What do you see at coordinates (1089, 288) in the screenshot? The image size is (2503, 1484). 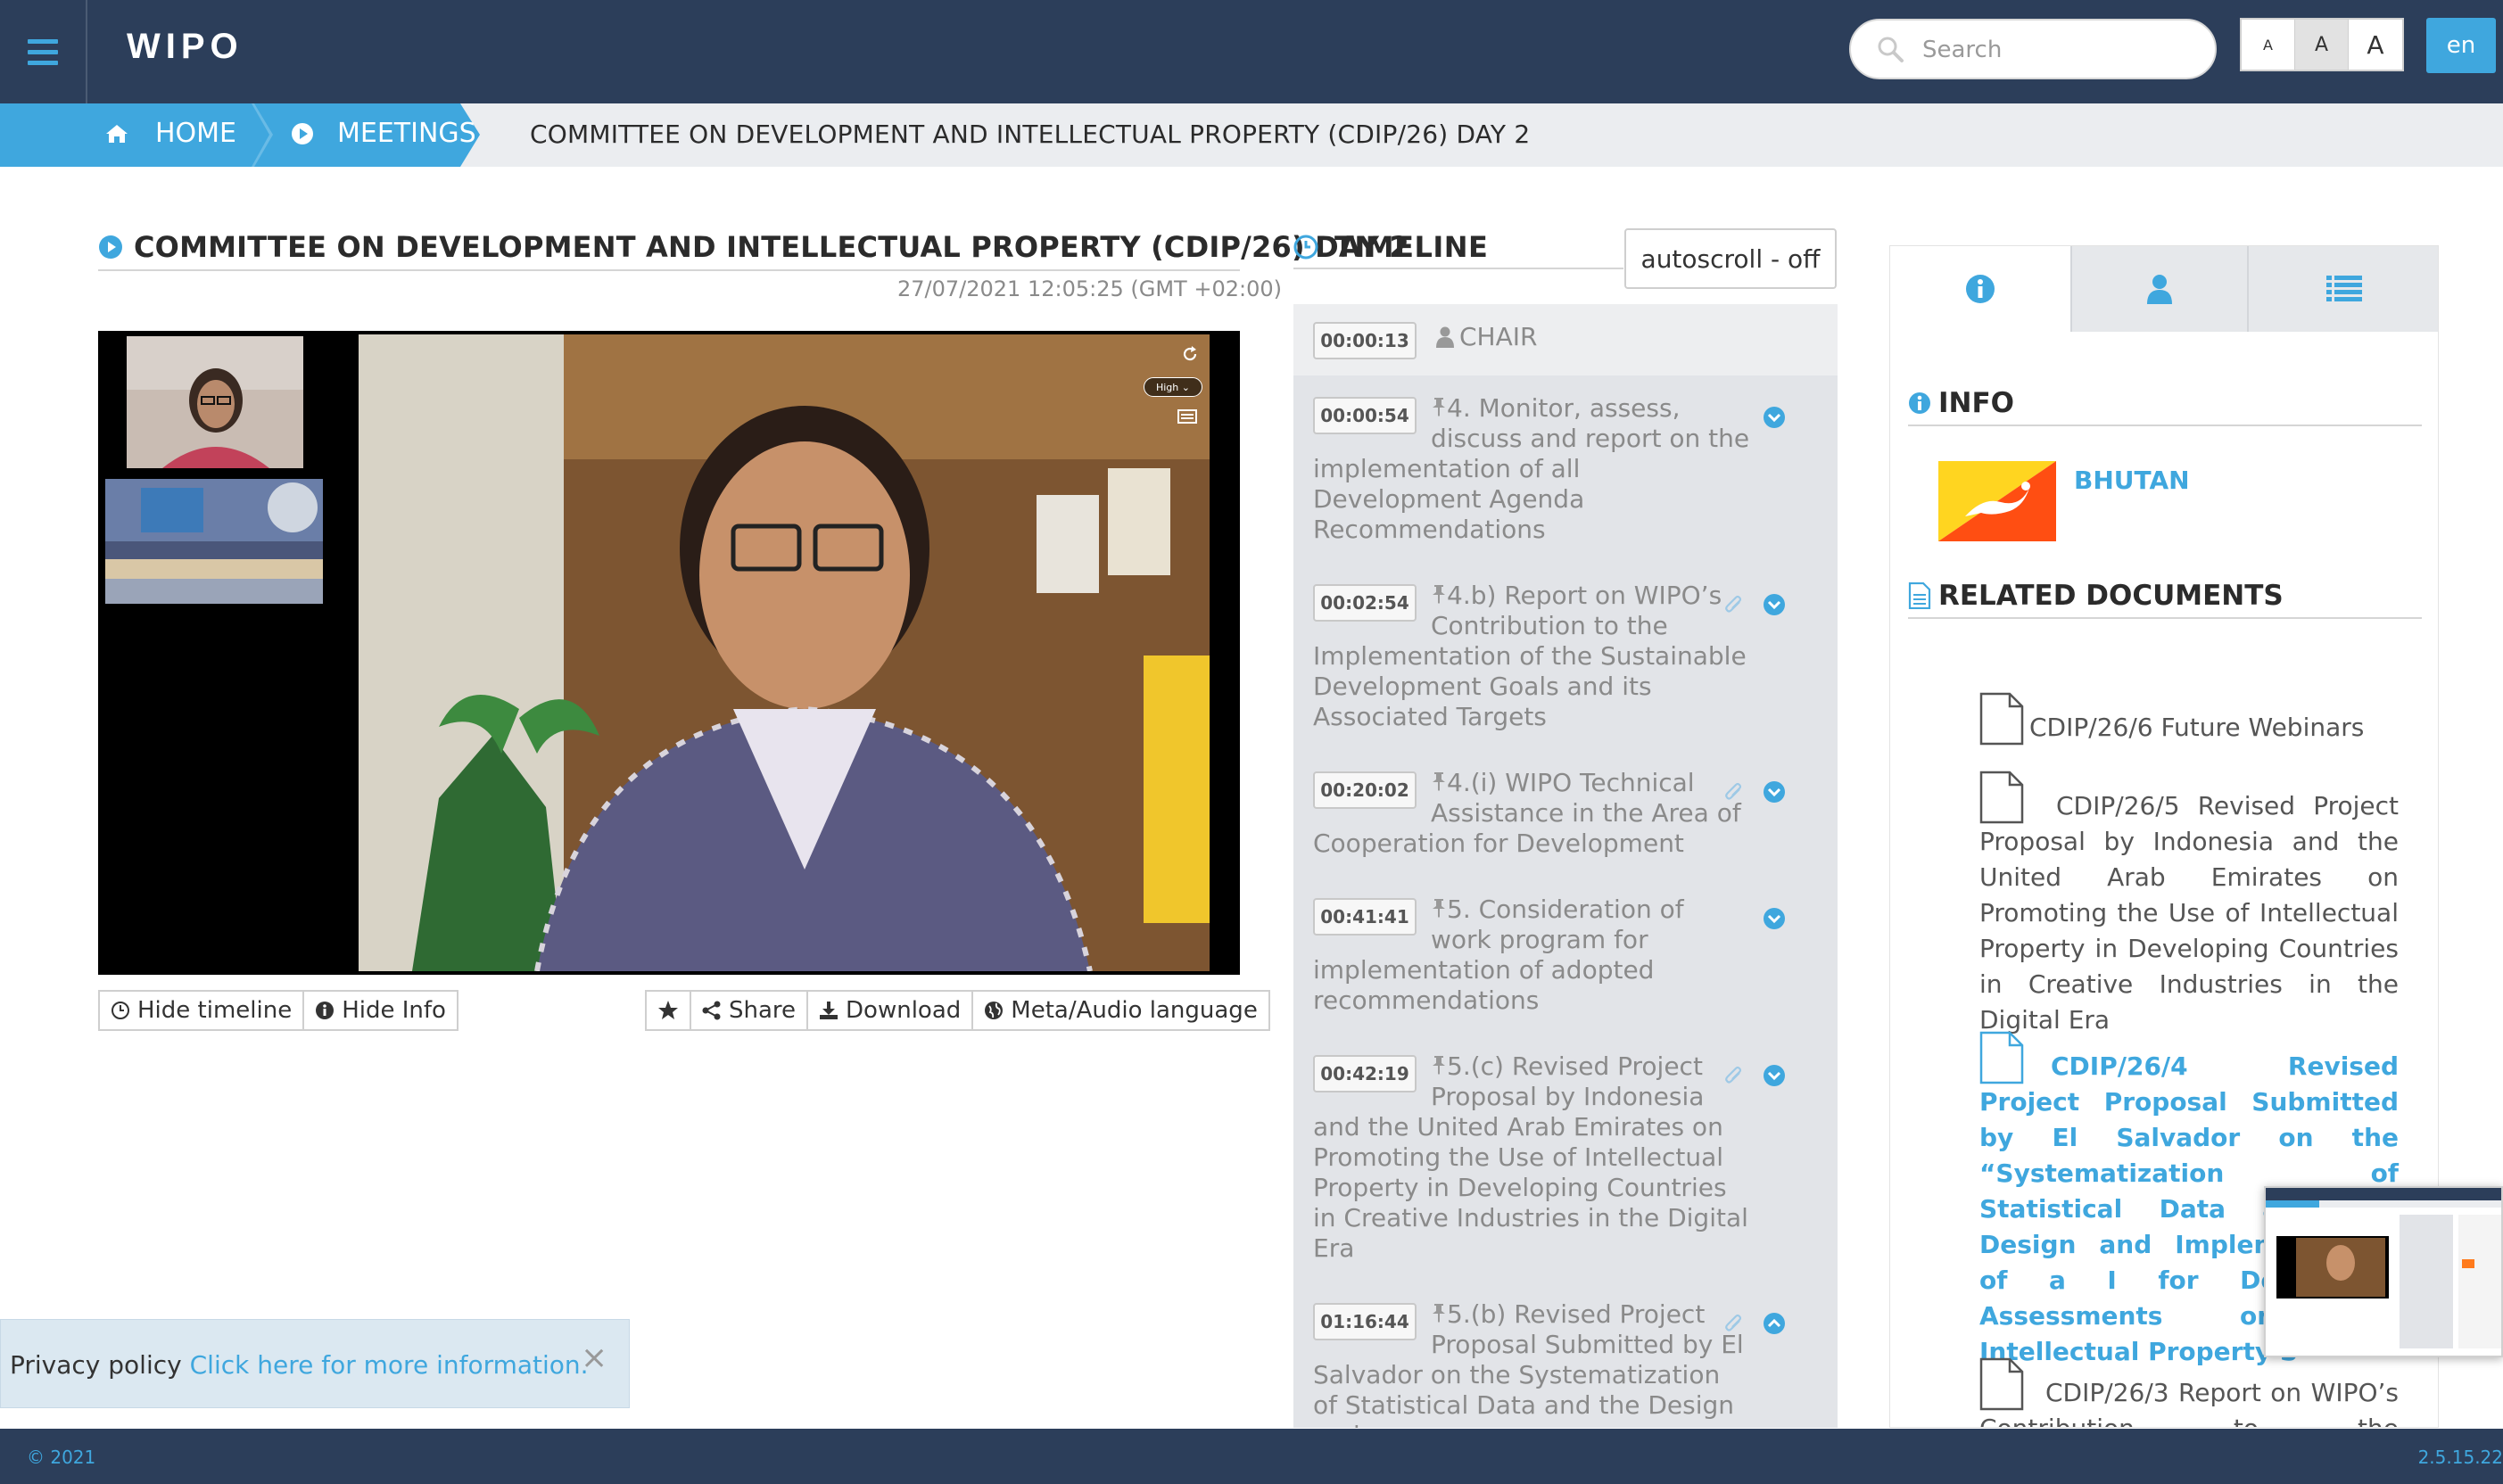 I see `meeting-timestamp: 27/07/2021 12:05:25 (GMT +02:00)` at bounding box center [1089, 288].